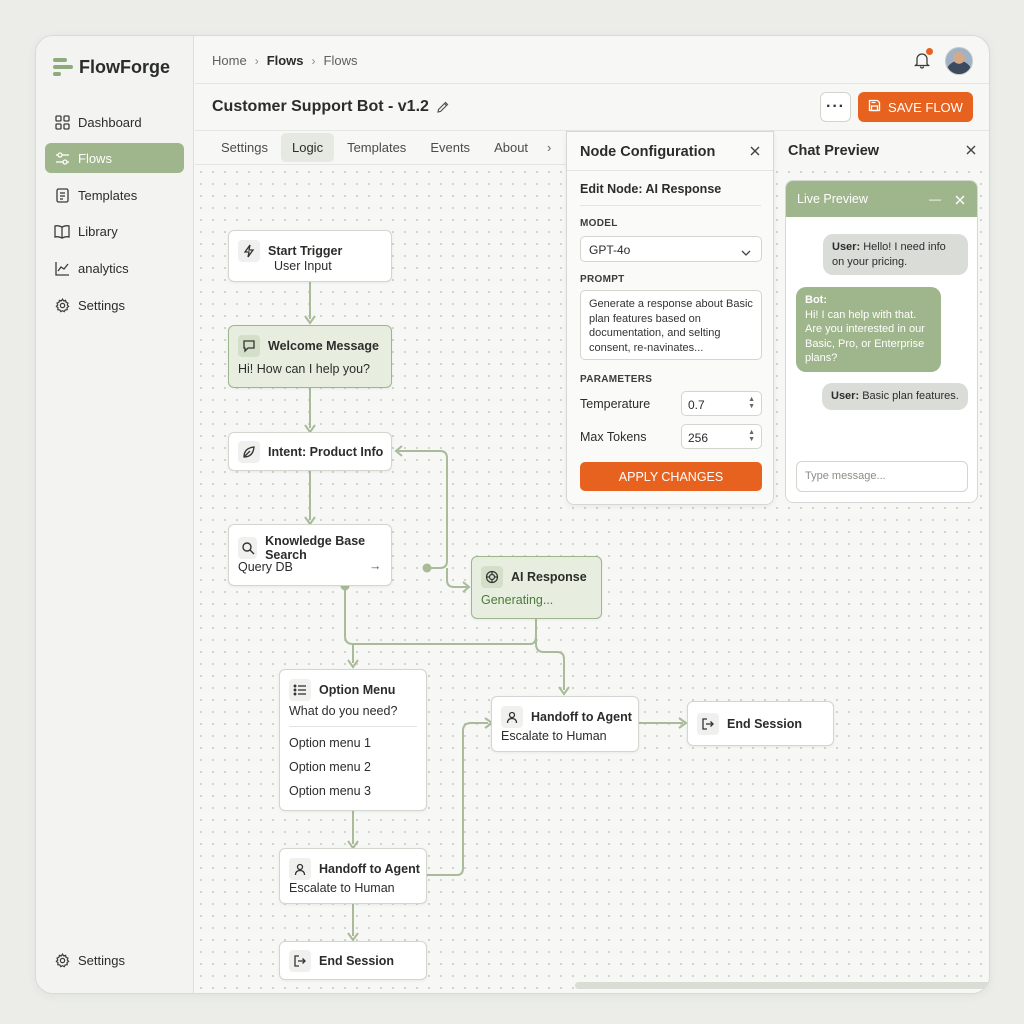 The width and height of the screenshot is (1024, 1024). Describe the element at coordinates (376, 147) in the screenshot. I see `tab-templates: Templates` at that location.